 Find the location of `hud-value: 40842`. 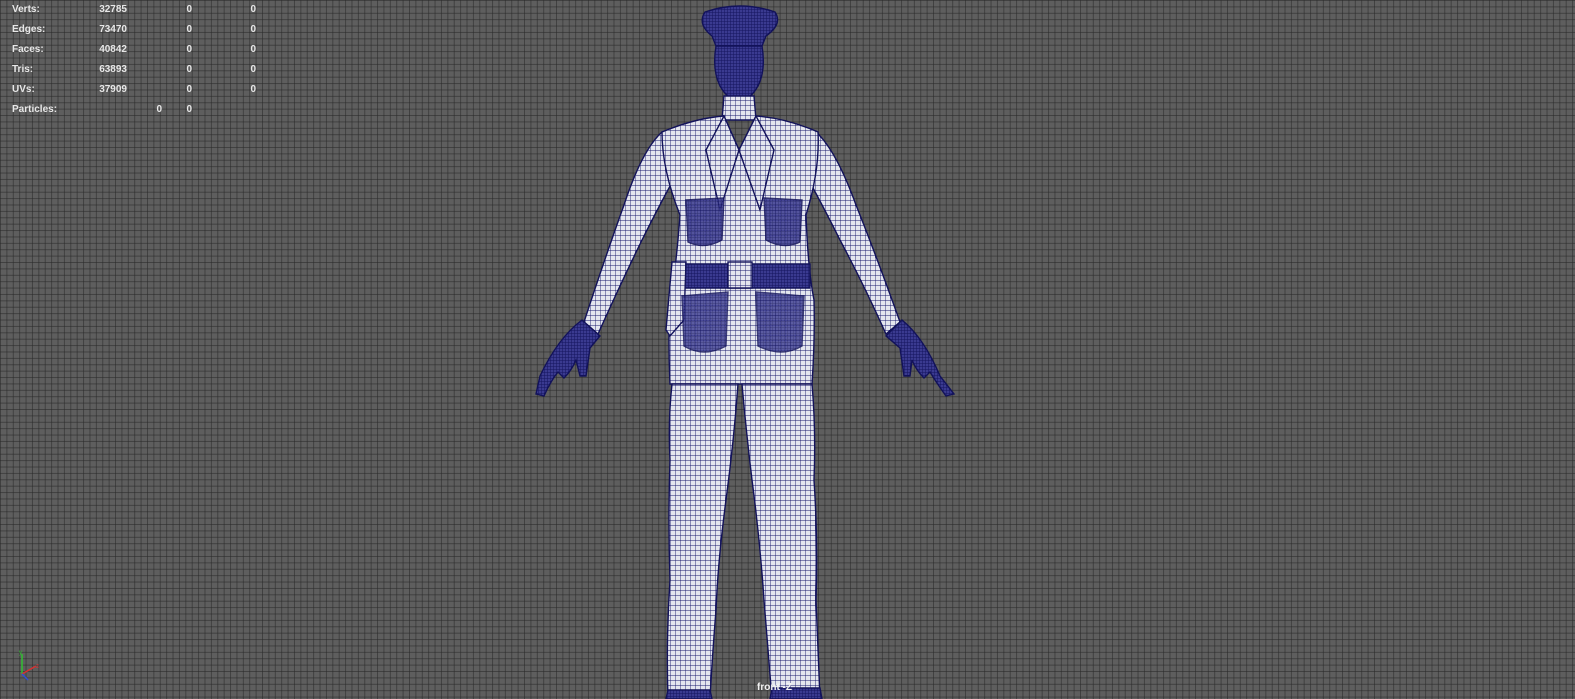

hud-value: 40842 is located at coordinates (113, 49).